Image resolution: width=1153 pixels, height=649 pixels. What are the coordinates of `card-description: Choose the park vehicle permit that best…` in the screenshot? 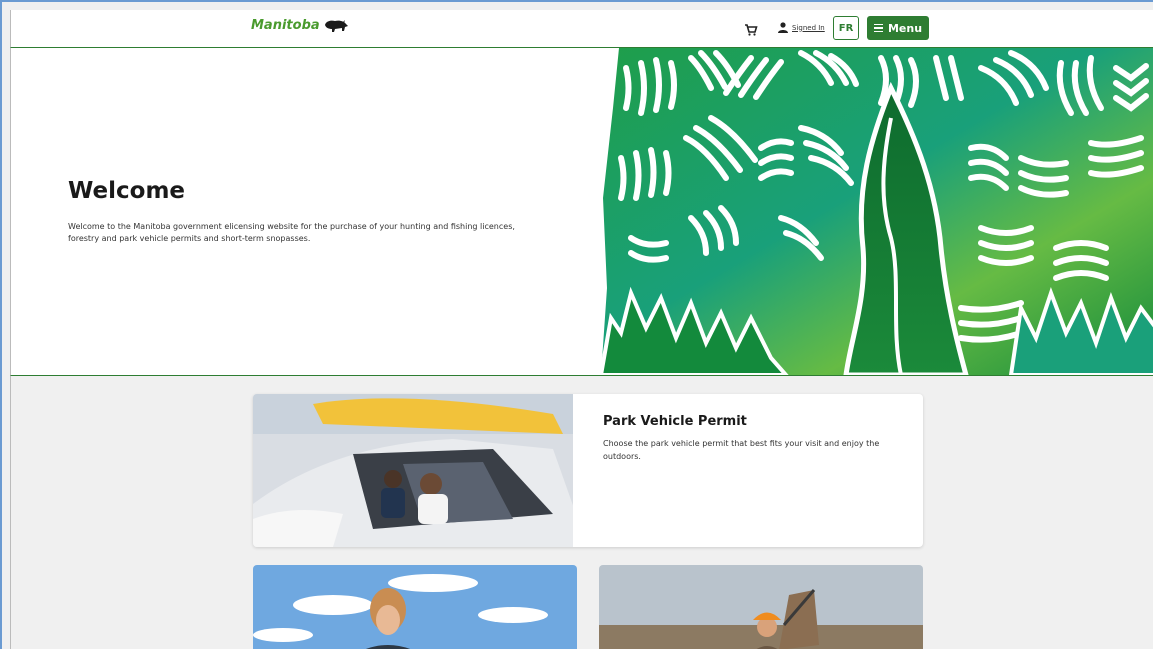 It's located at (741, 450).